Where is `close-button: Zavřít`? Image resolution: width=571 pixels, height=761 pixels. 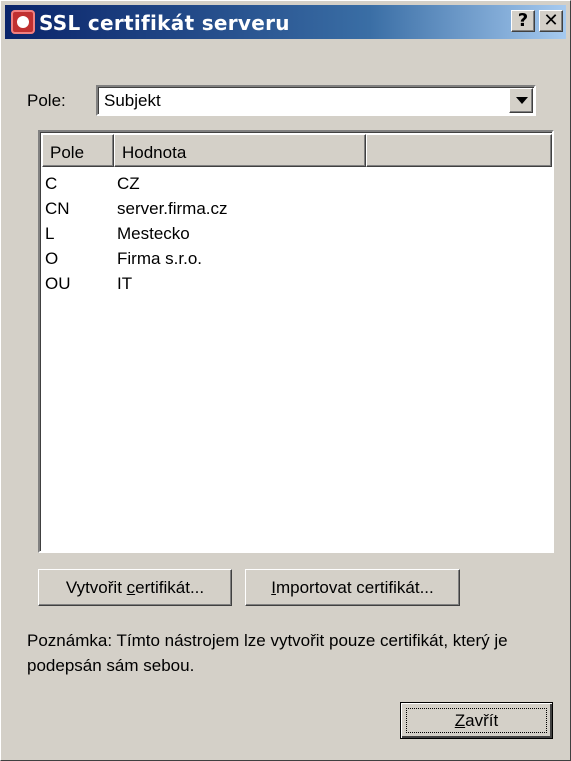
close-button: Zavřít is located at coordinates (476, 720).